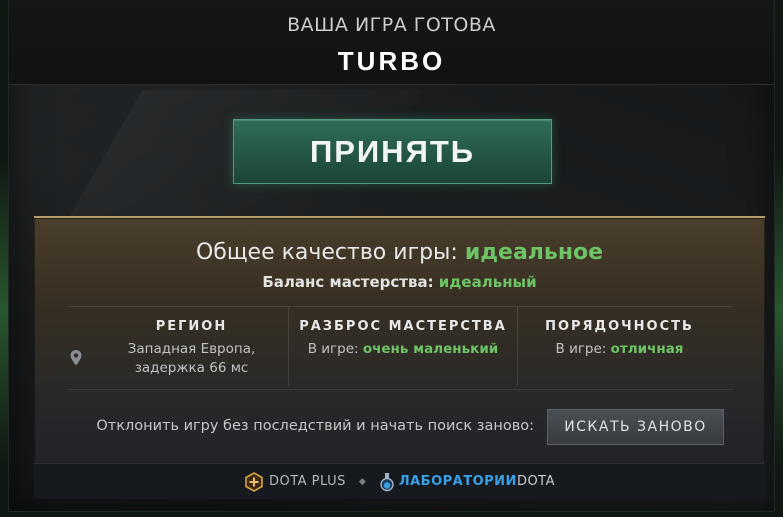 The image size is (783, 517). I want to click on region-name: Западная Европа,, so click(191, 349).